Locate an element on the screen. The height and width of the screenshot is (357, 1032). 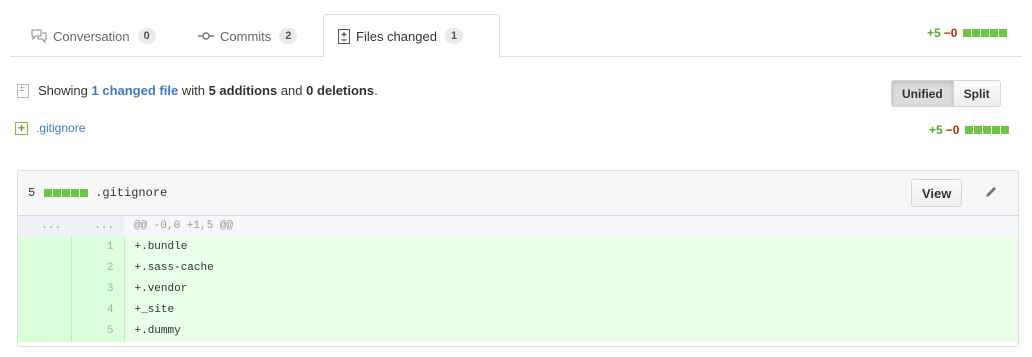
file-diffstat: +5 −0 is located at coordinates (969, 130).